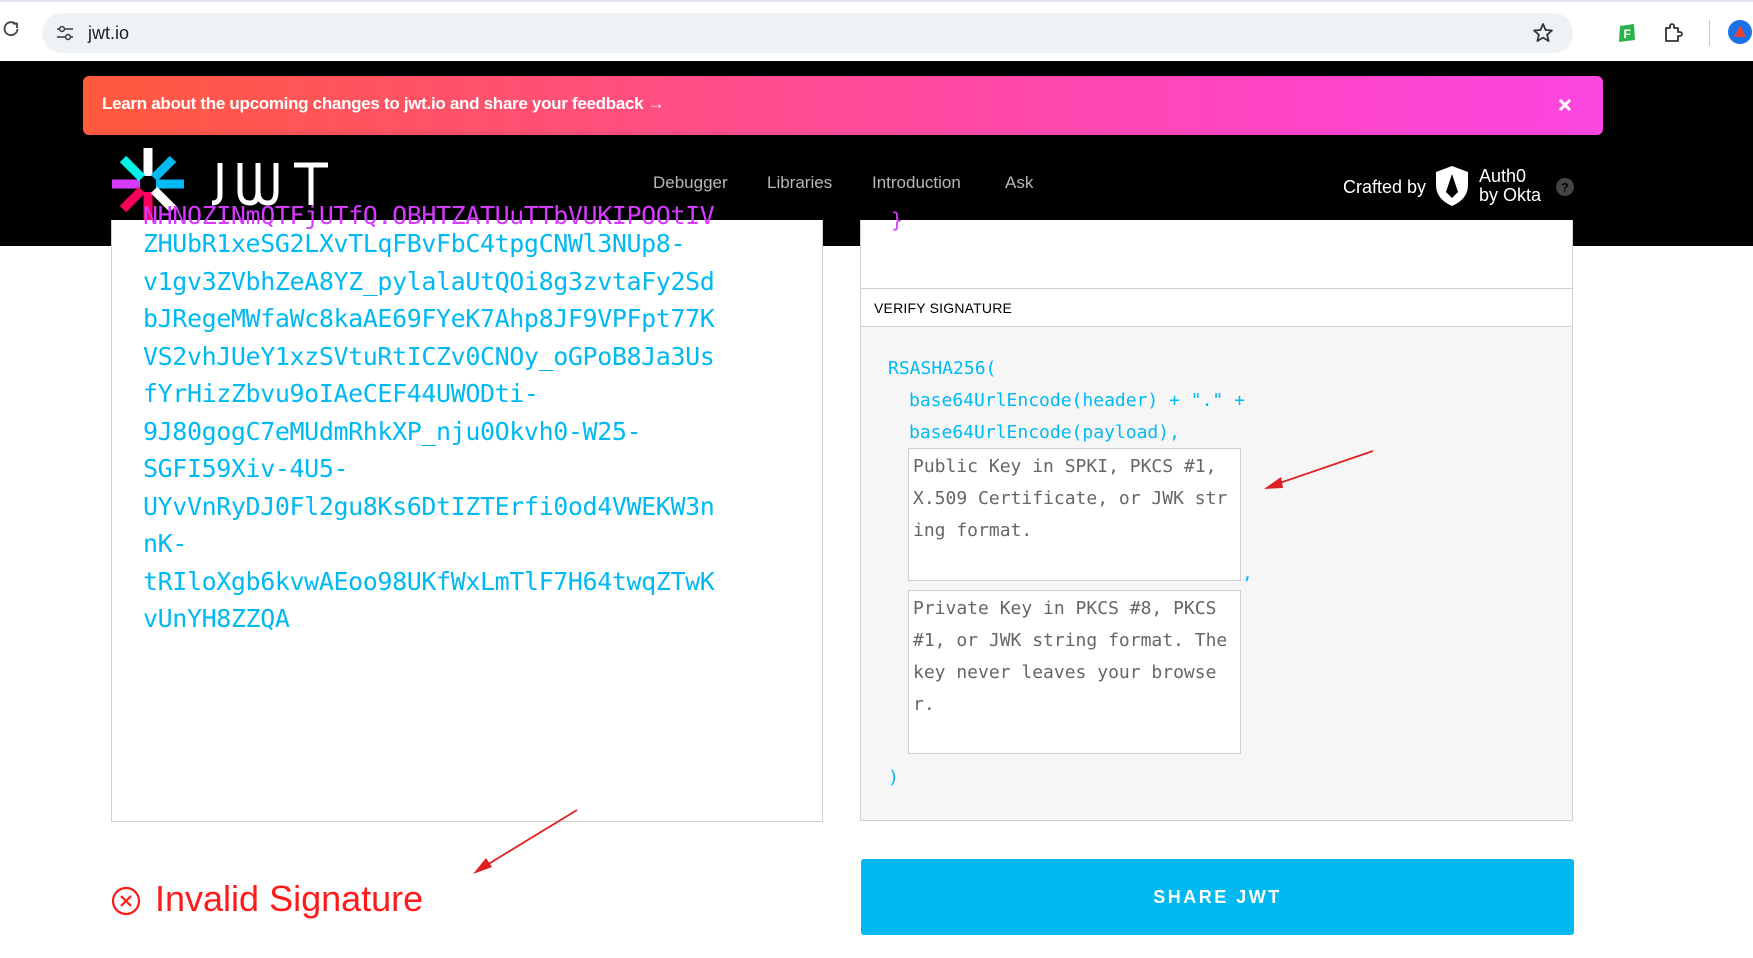 This screenshot has height=958, width=1753. What do you see at coordinates (1673, 33) in the screenshot?
I see `extensions-puzzle-icon` at bounding box center [1673, 33].